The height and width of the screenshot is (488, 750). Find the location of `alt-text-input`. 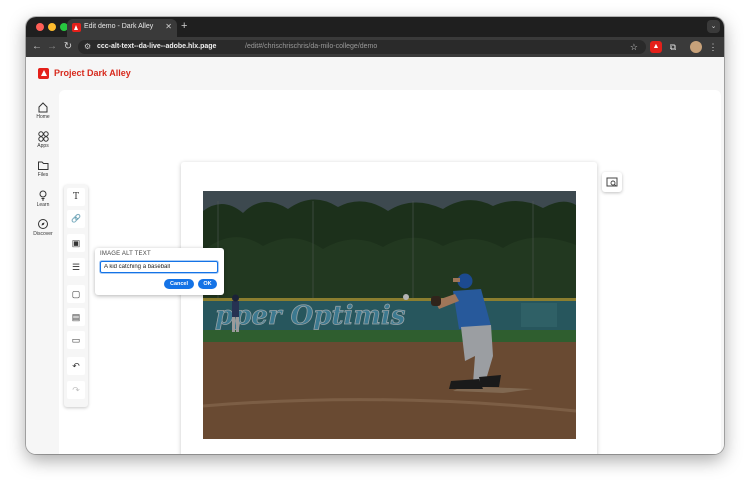

alt-text-input is located at coordinates (159, 267).